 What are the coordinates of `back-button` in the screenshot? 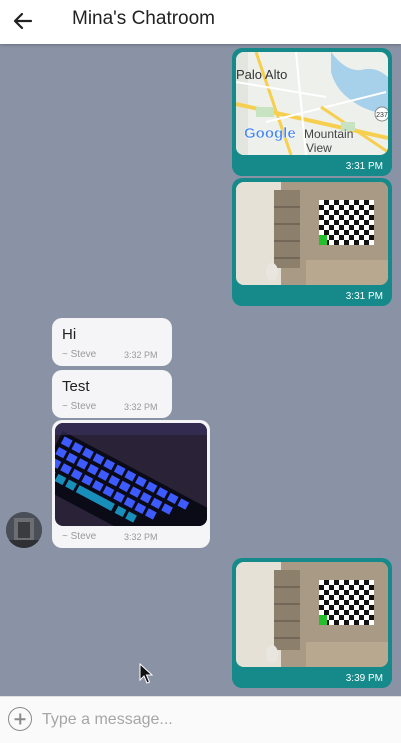 It's located at (24, 21).